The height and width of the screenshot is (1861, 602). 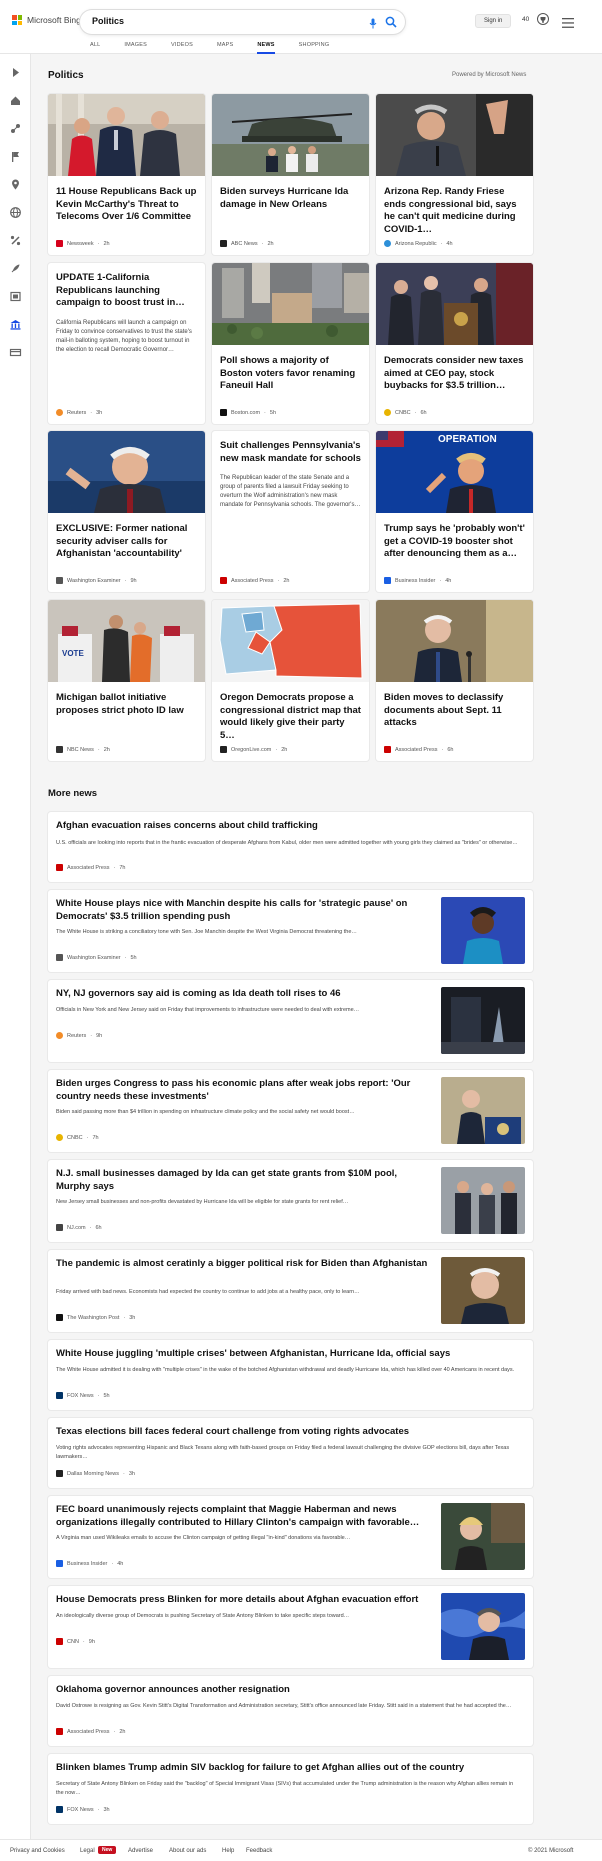 I want to click on tab-videos: VIDEOS, so click(x=182, y=48).